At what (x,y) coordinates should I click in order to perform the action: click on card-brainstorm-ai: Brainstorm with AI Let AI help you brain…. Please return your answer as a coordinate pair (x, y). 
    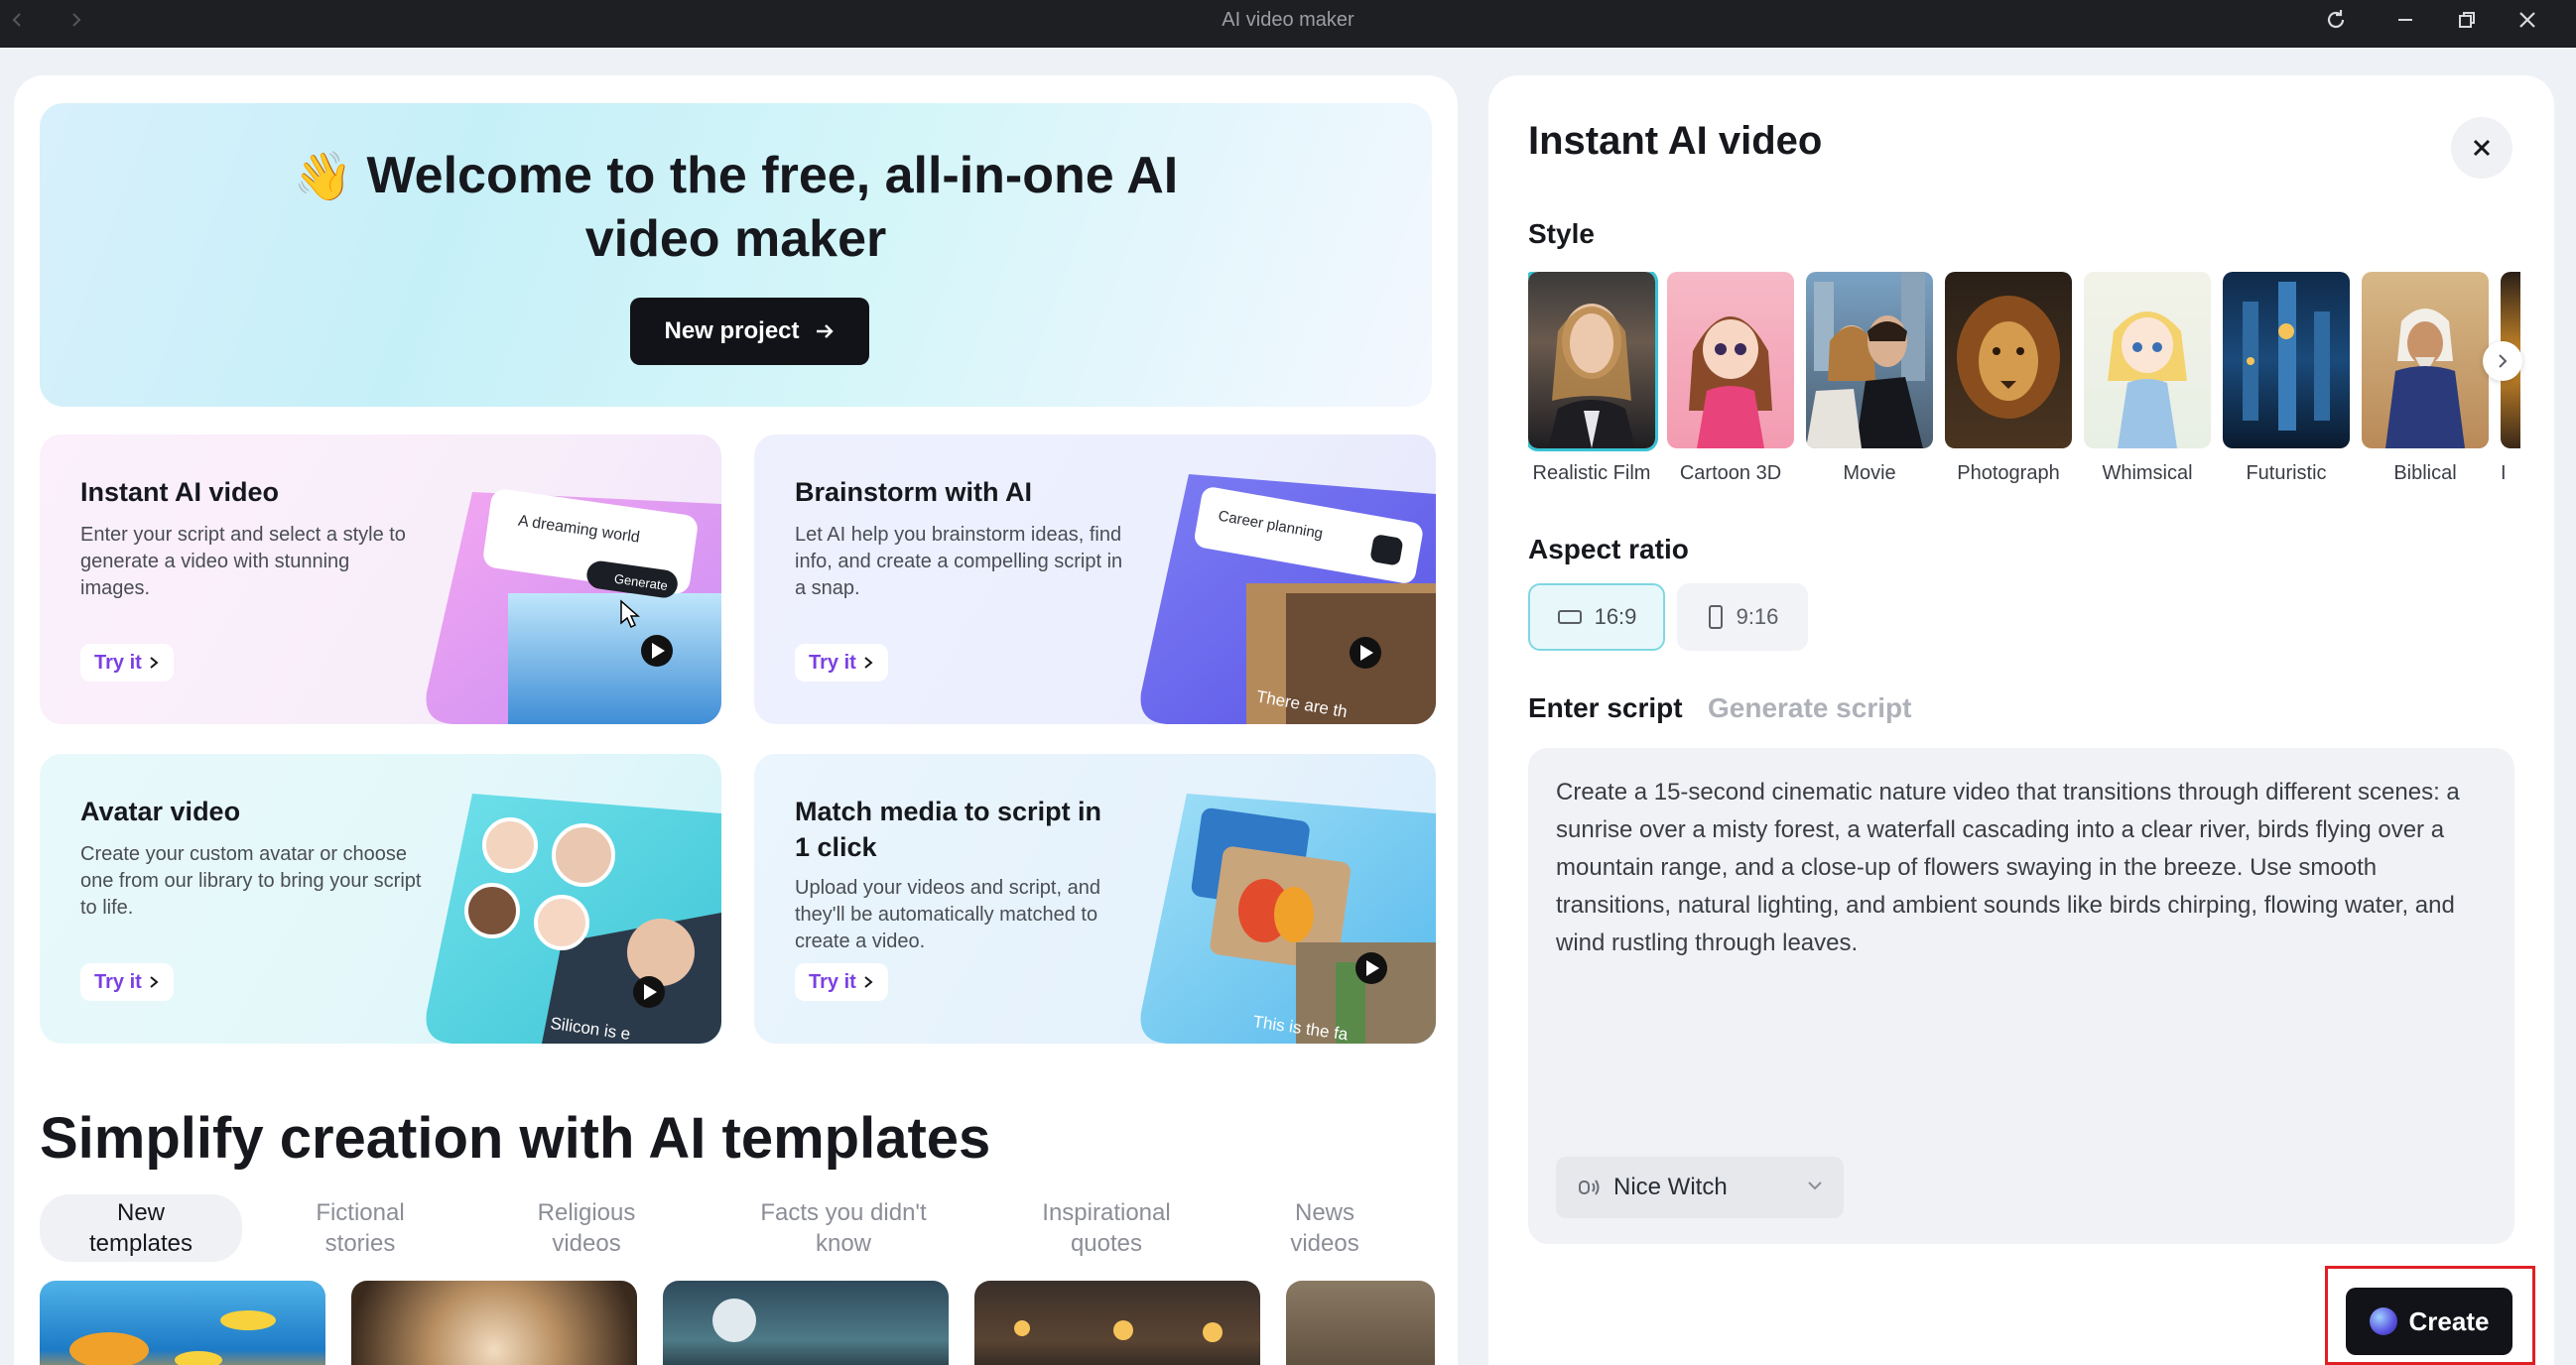
    Looking at the image, I should click on (1095, 579).